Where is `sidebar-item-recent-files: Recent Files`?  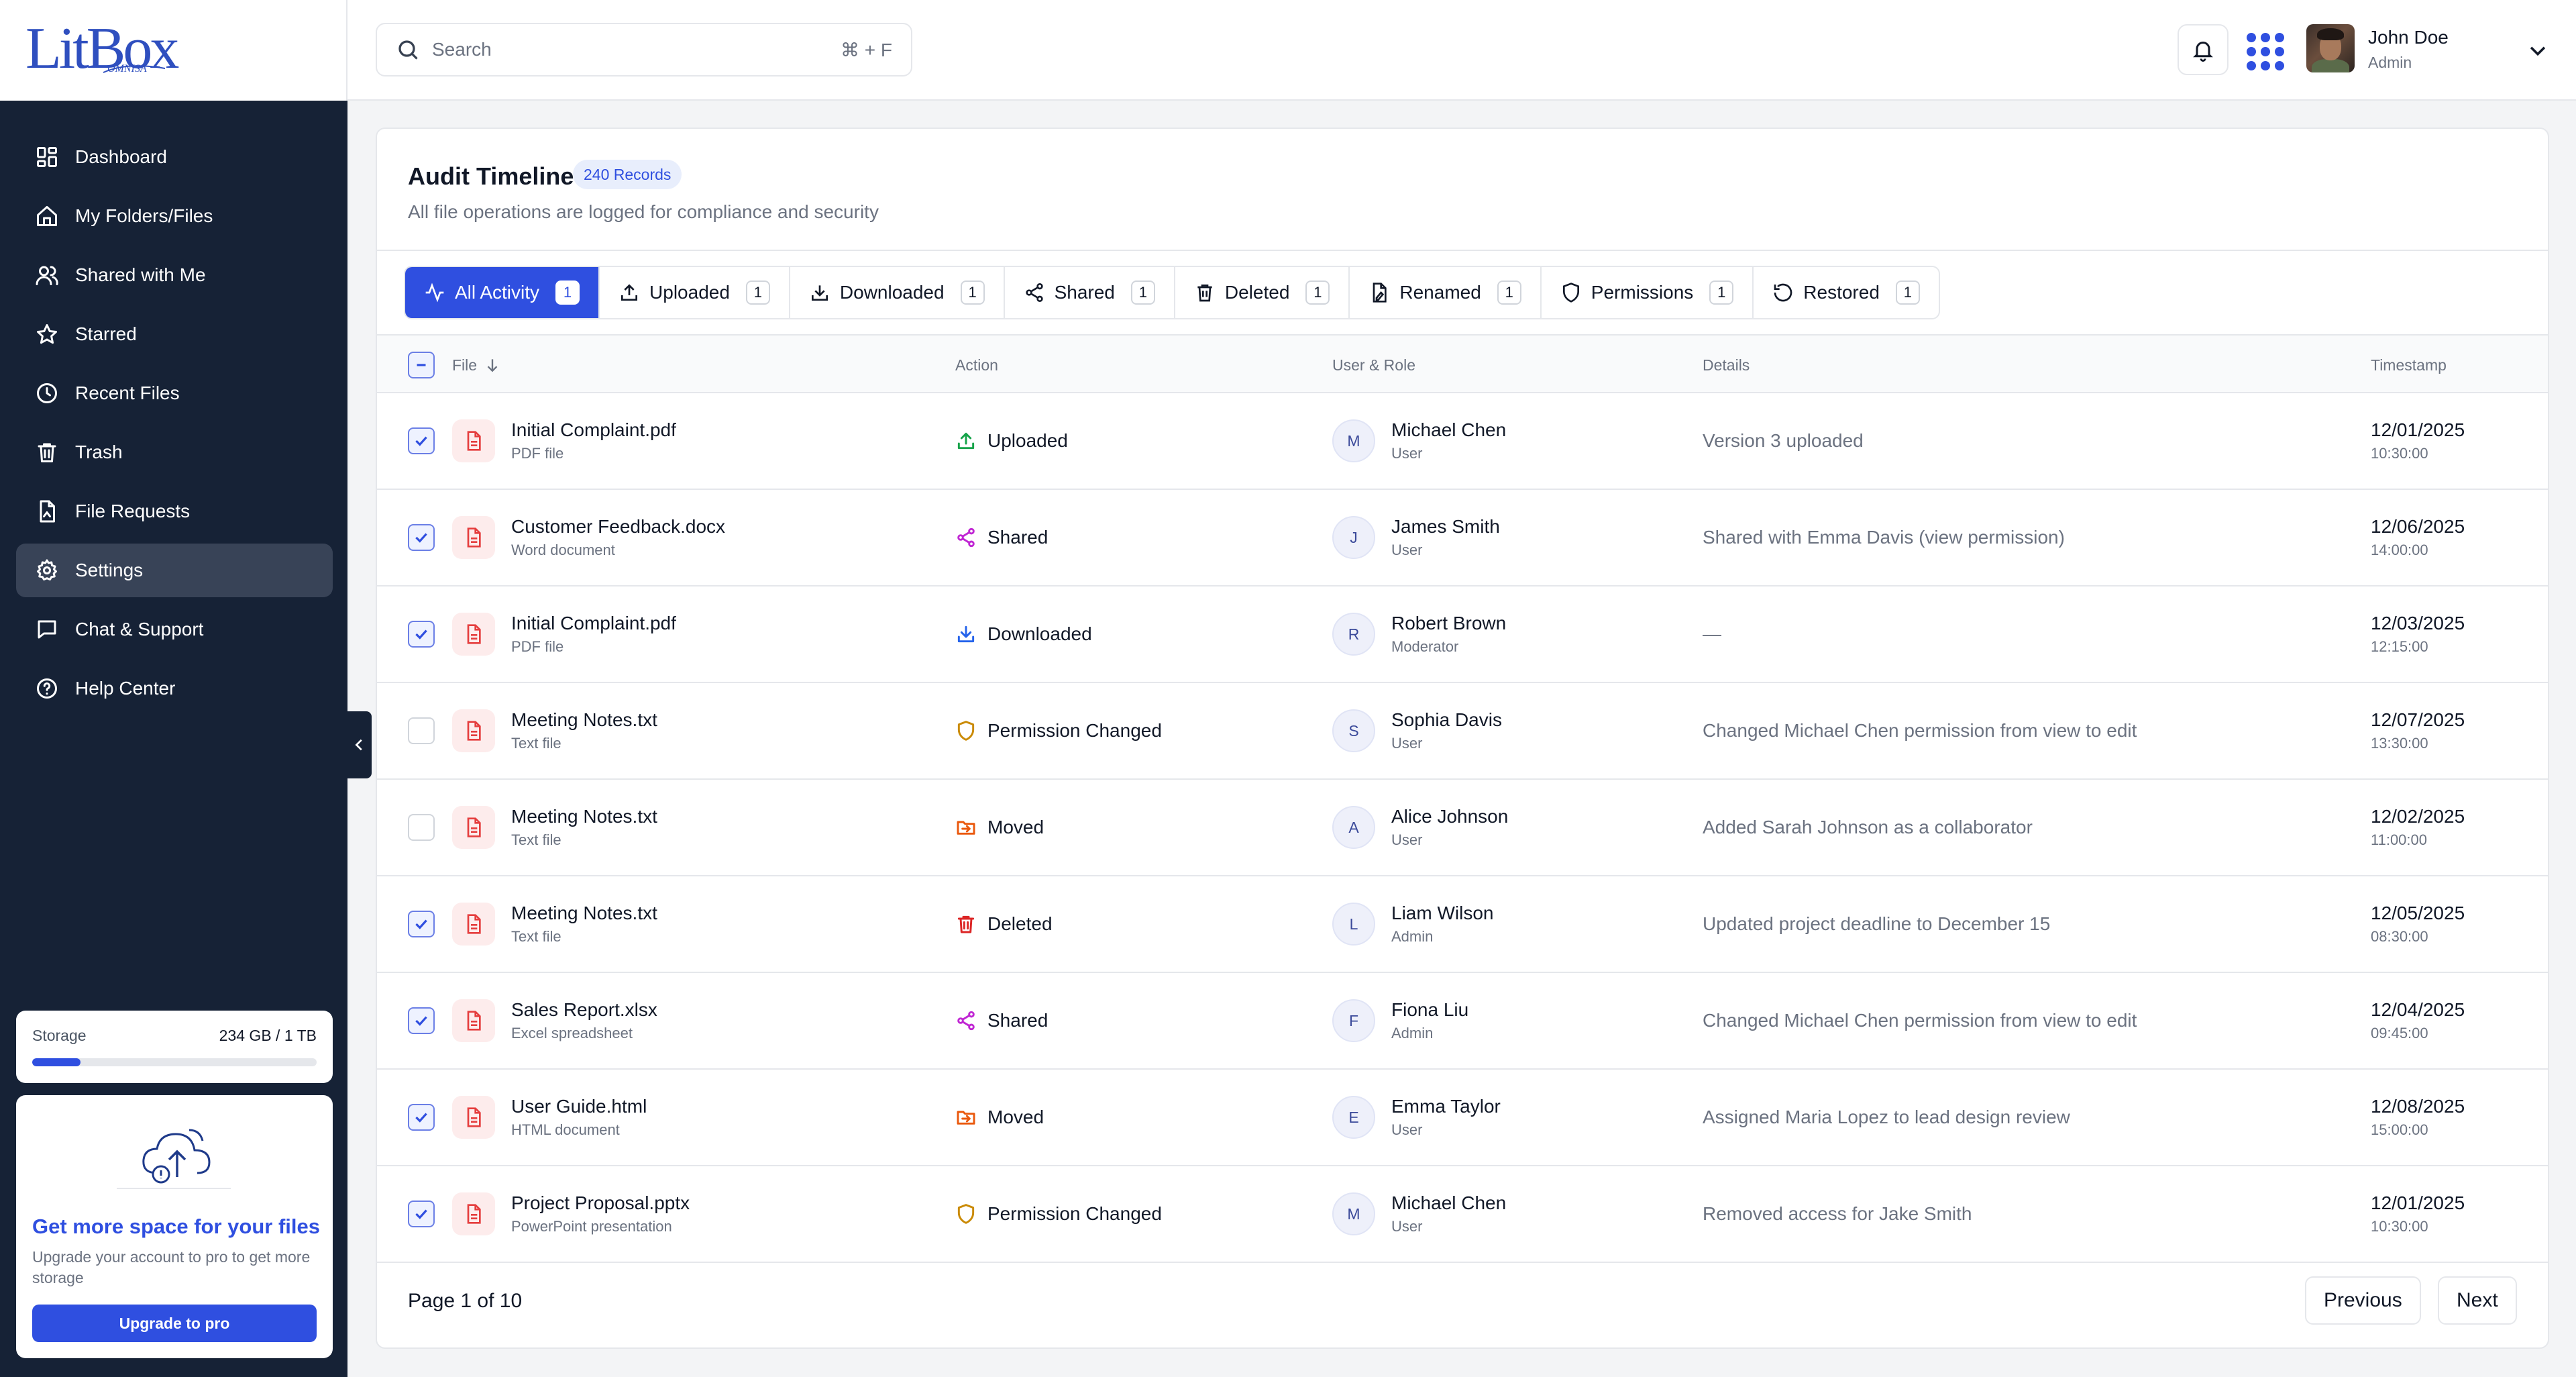 sidebar-item-recent-files: Recent Files is located at coordinates (174, 393).